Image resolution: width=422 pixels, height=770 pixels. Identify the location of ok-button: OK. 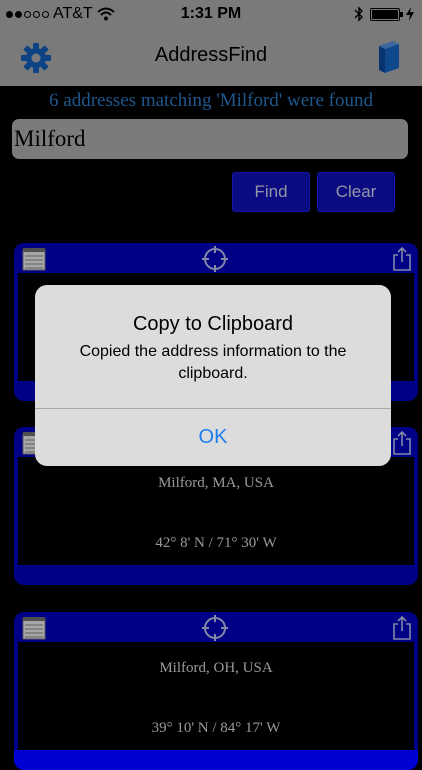
(213, 437).